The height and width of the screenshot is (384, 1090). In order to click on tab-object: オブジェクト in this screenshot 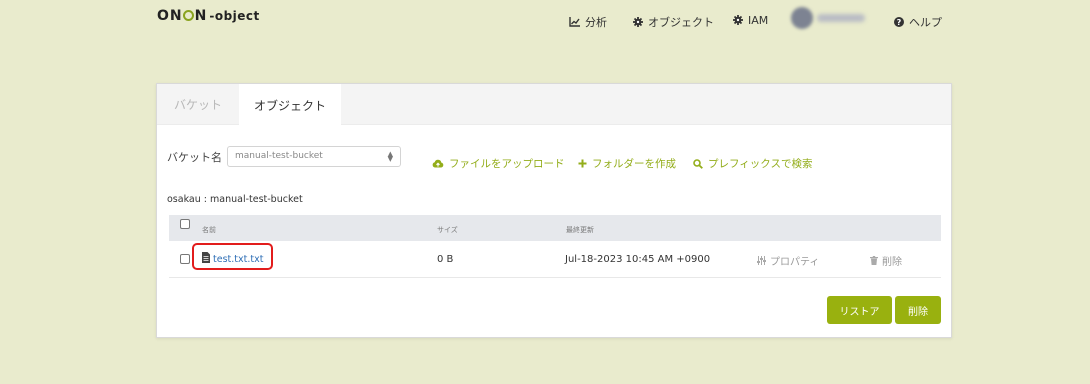, I will do `click(290, 105)`.